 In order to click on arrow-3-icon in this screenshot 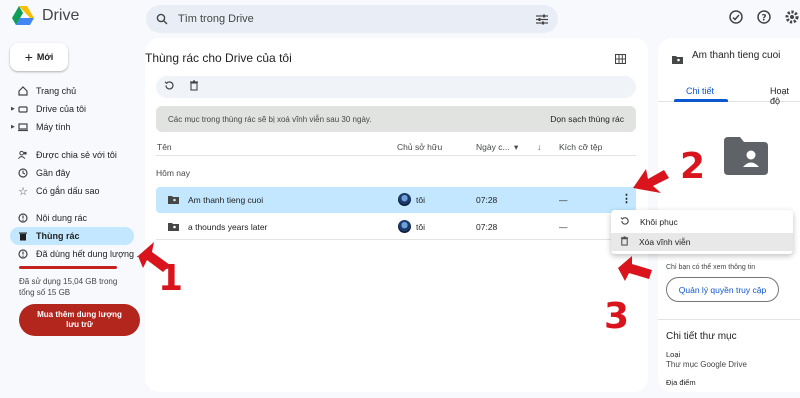, I will do `click(635, 268)`.